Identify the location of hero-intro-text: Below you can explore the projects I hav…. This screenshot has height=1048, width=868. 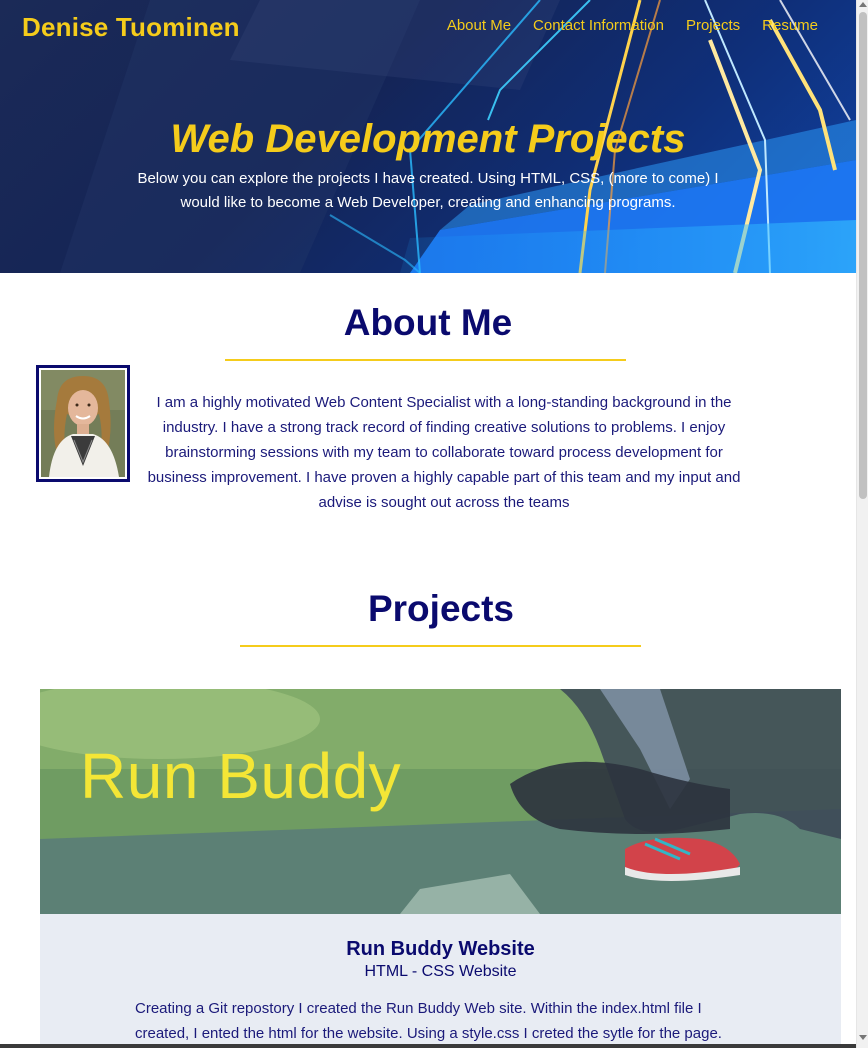
(428, 190).